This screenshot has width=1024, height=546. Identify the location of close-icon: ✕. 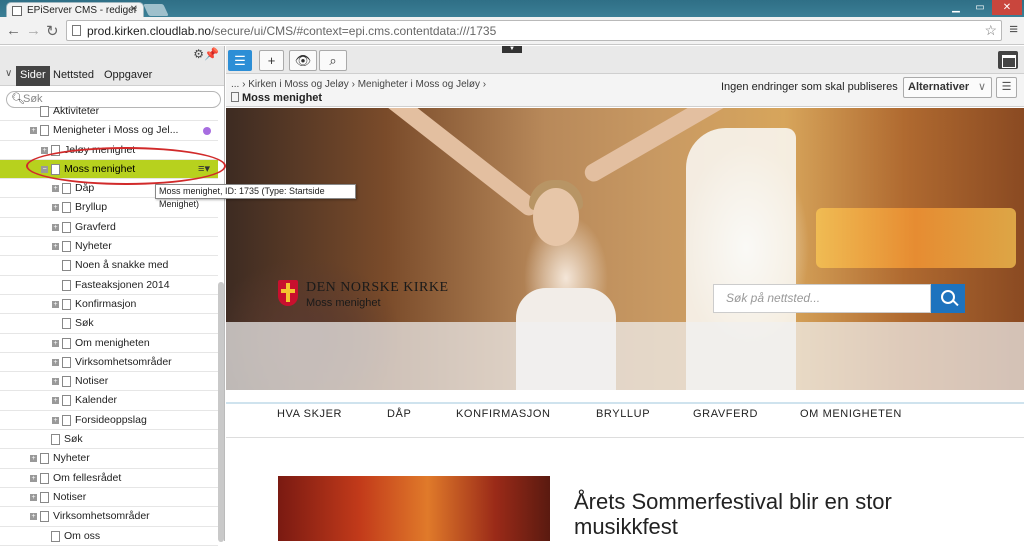
(134, 9).